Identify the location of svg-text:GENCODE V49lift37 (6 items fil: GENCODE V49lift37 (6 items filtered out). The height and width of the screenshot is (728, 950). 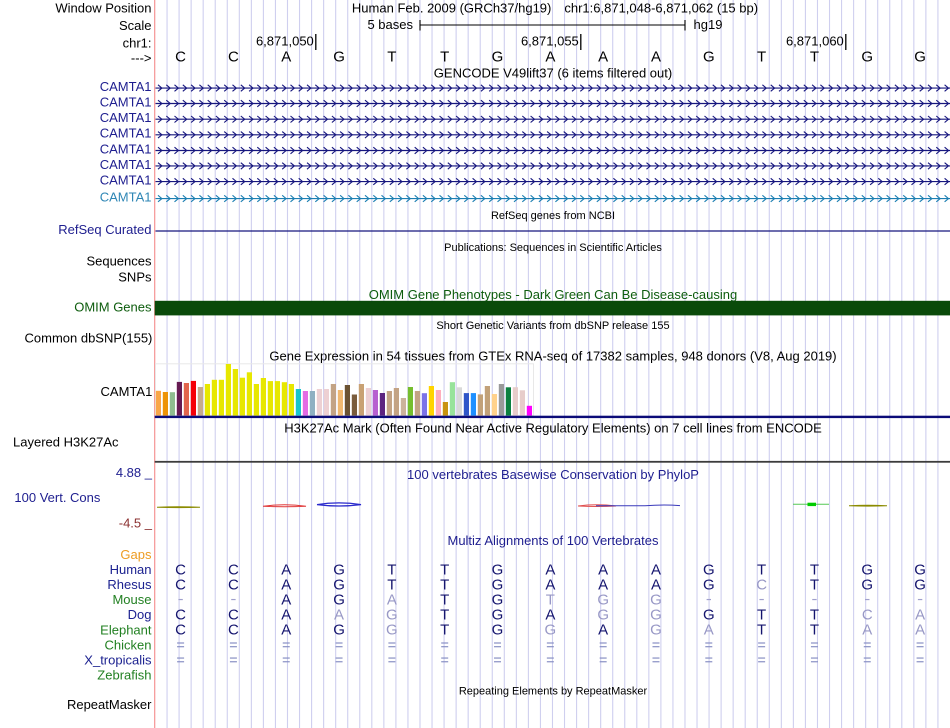
(553, 72).